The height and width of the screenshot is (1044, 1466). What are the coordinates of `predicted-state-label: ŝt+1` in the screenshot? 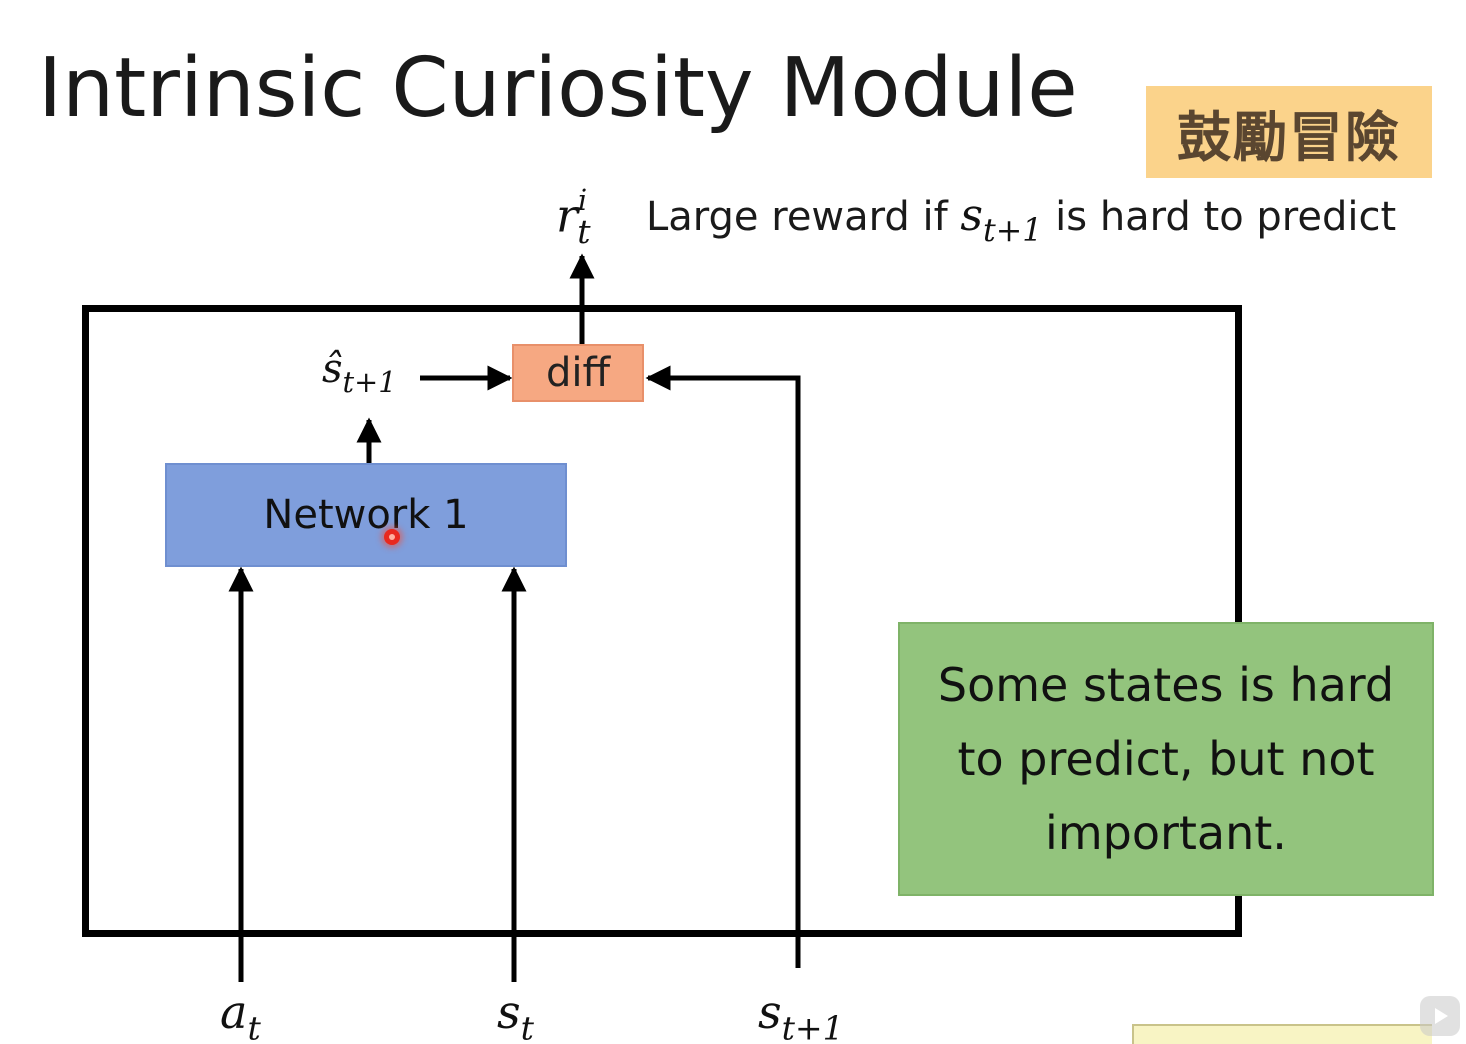 It's located at (359, 372).